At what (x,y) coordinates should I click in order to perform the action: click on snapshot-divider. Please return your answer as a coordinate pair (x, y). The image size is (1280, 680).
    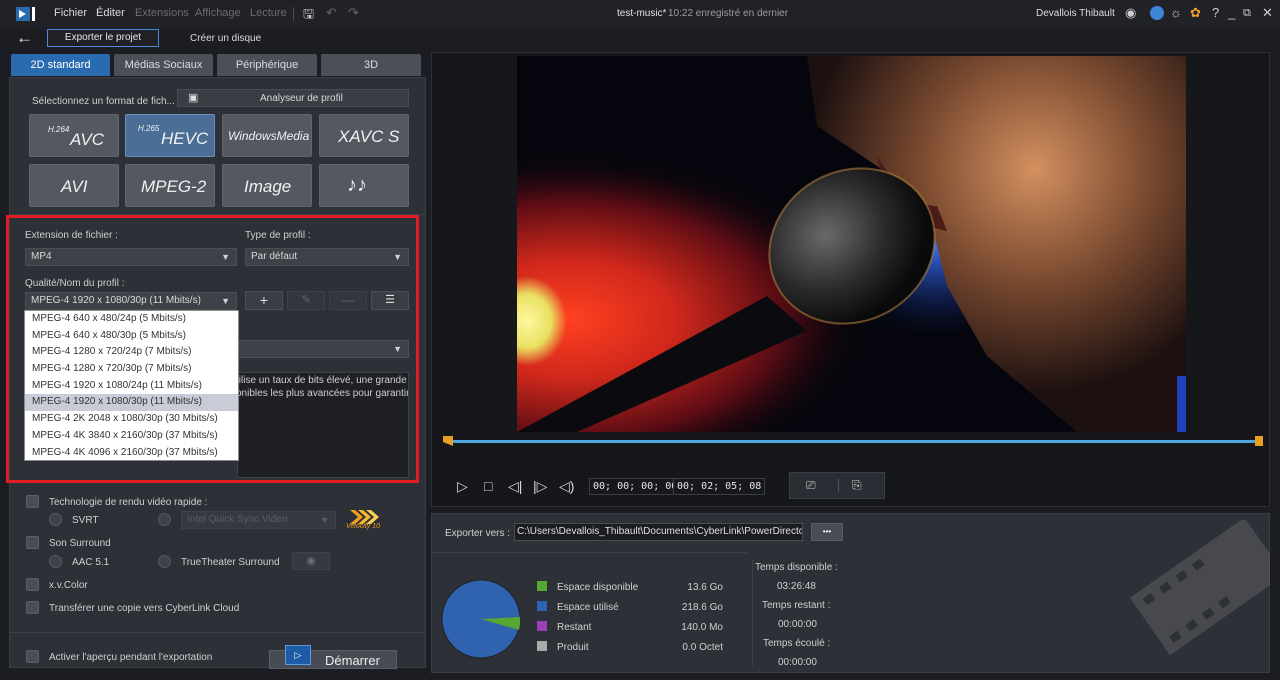
    Looking at the image, I should click on (838, 485).